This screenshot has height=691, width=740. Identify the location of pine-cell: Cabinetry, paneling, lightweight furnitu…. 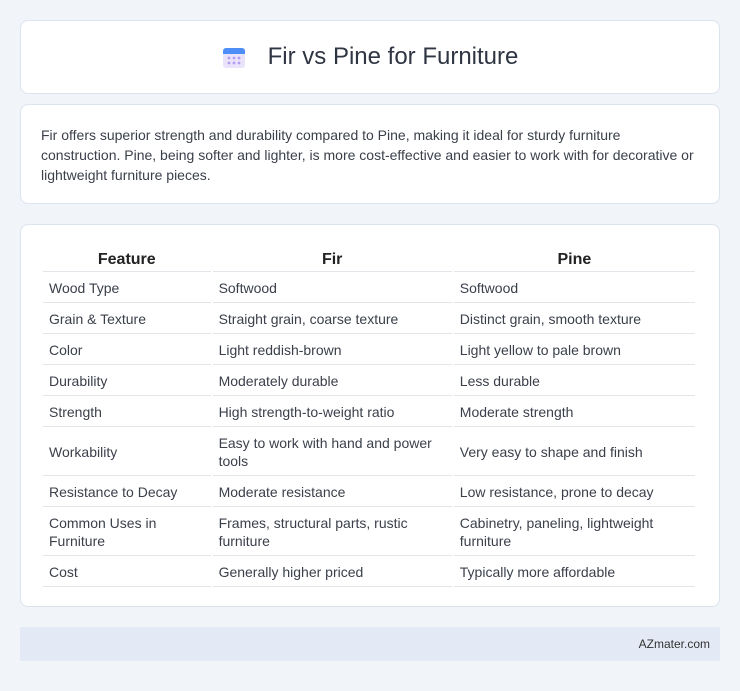
(574, 532).